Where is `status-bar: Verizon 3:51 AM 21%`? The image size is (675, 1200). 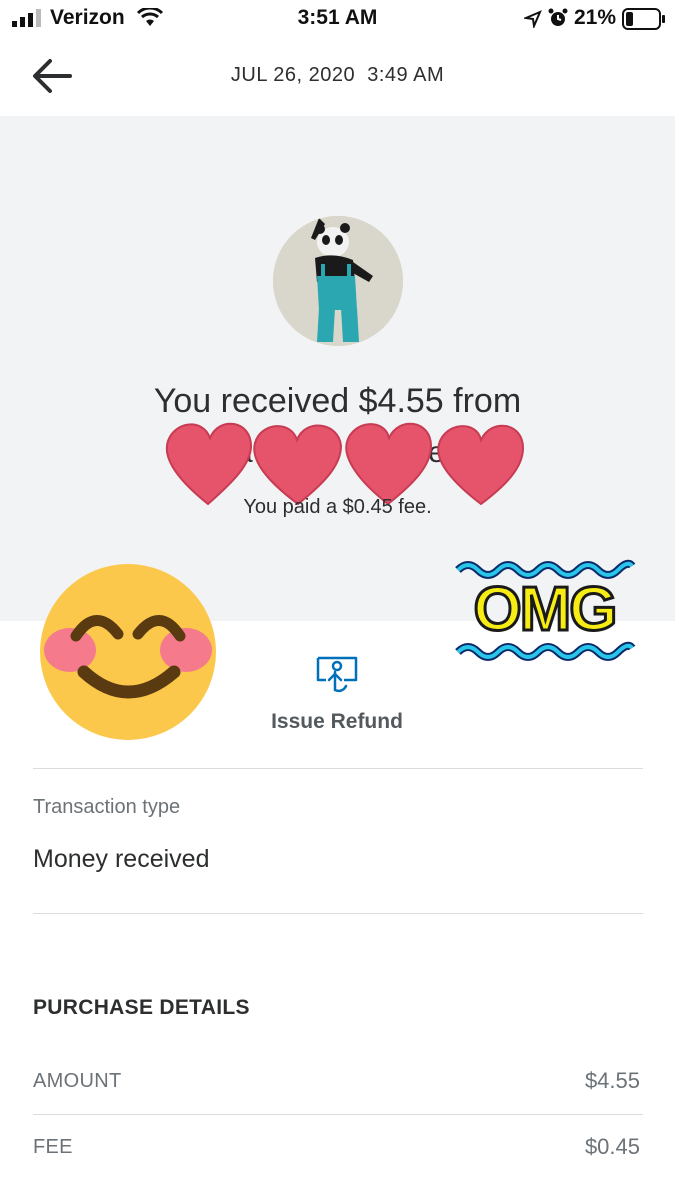 status-bar: Verizon 3:51 AM 21% is located at coordinates (337, 19).